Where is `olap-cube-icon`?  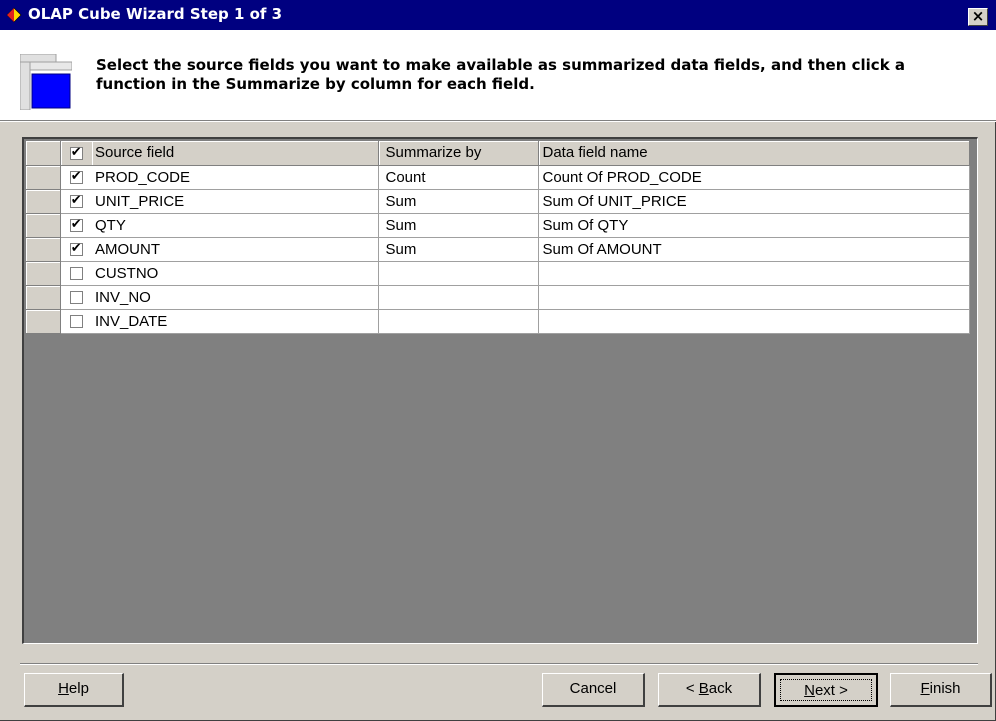
olap-cube-icon is located at coordinates (14, 15).